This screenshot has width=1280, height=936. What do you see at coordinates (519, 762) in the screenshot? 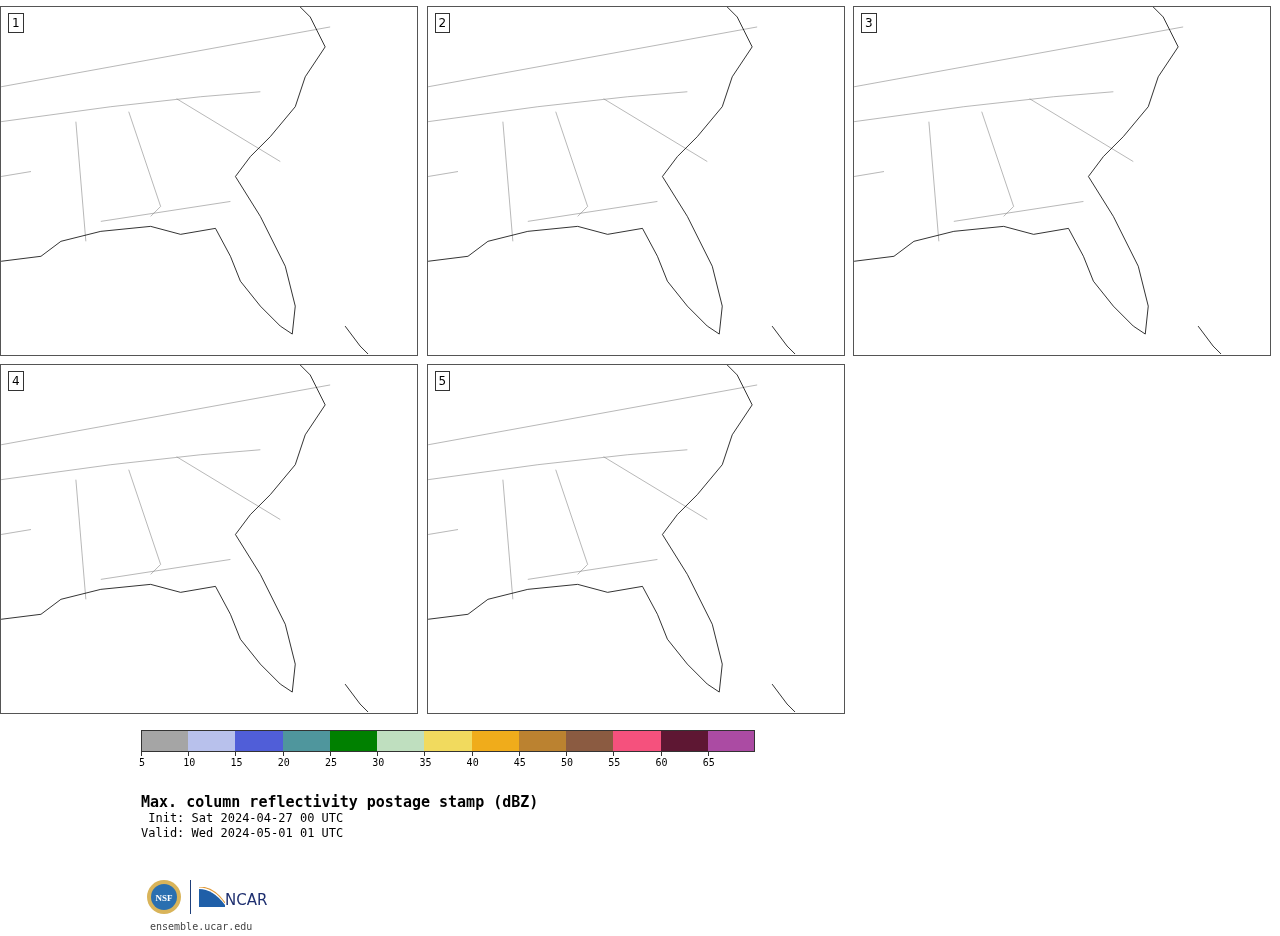
I see `tick-label: 45` at bounding box center [519, 762].